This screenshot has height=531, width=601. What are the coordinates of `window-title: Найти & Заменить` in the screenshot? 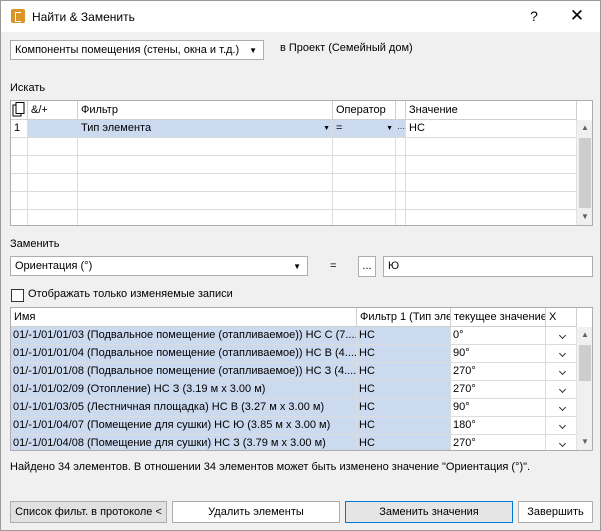 It's located at (83, 17).